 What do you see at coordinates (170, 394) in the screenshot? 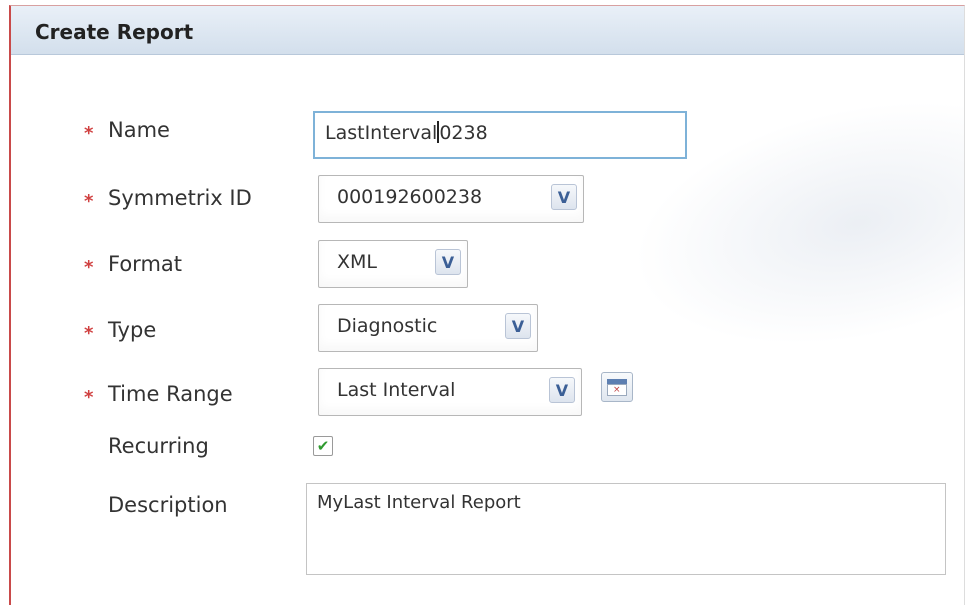
I see `time-range-label: Time Range` at bounding box center [170, 394].